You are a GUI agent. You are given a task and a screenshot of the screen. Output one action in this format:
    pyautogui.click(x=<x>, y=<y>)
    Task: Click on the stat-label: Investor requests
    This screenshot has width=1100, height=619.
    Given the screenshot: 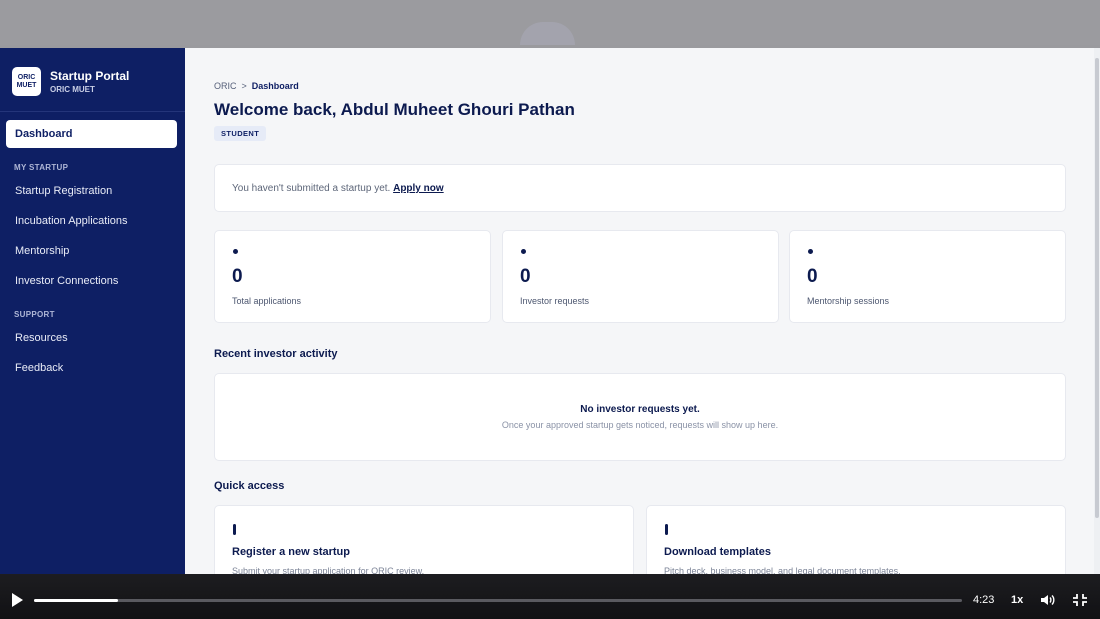 What is the action you would take?
    pyautogui.click(x=555, y=301)
    